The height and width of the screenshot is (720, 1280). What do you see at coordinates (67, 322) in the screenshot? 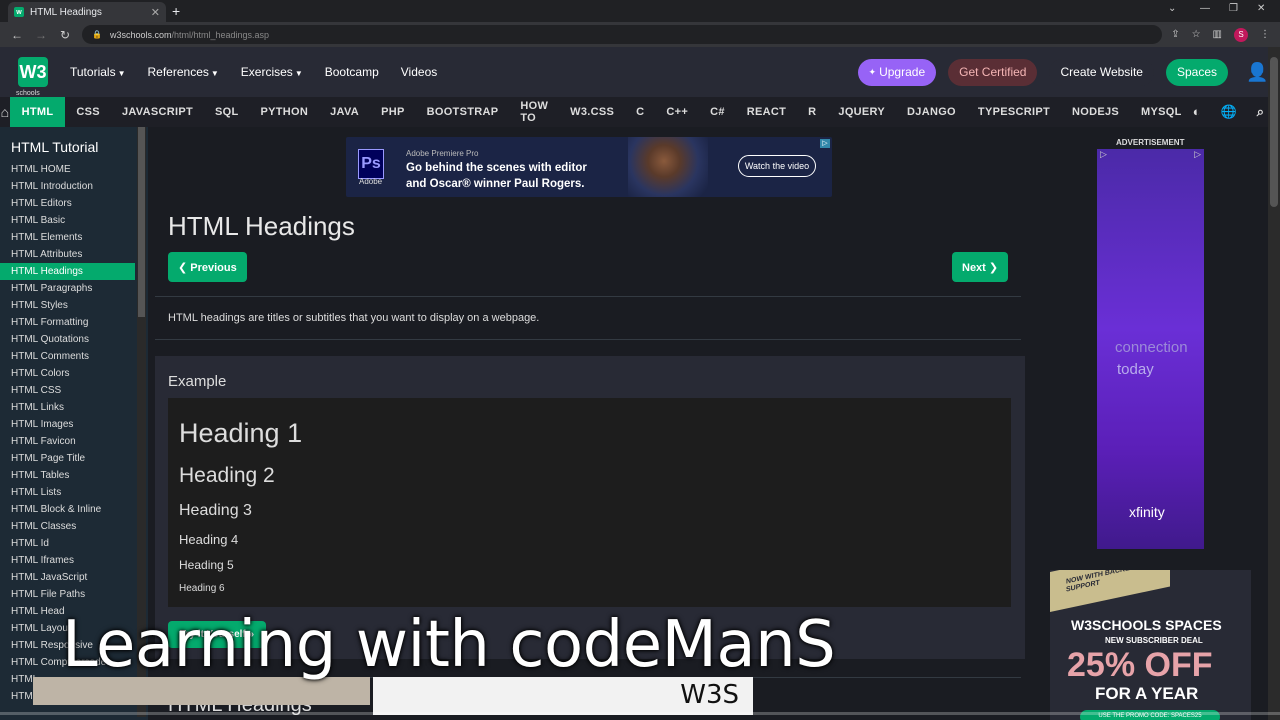
I see `sidebar-item: HTML Formatting` at bounding box center [67, 322].